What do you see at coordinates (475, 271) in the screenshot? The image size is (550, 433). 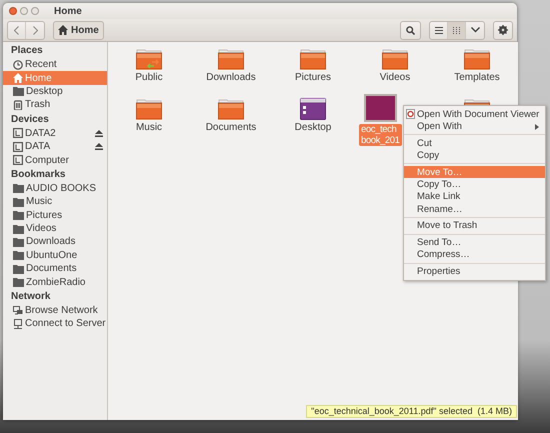 I see `menu-item: Properties` at bounding box center [475, 271].